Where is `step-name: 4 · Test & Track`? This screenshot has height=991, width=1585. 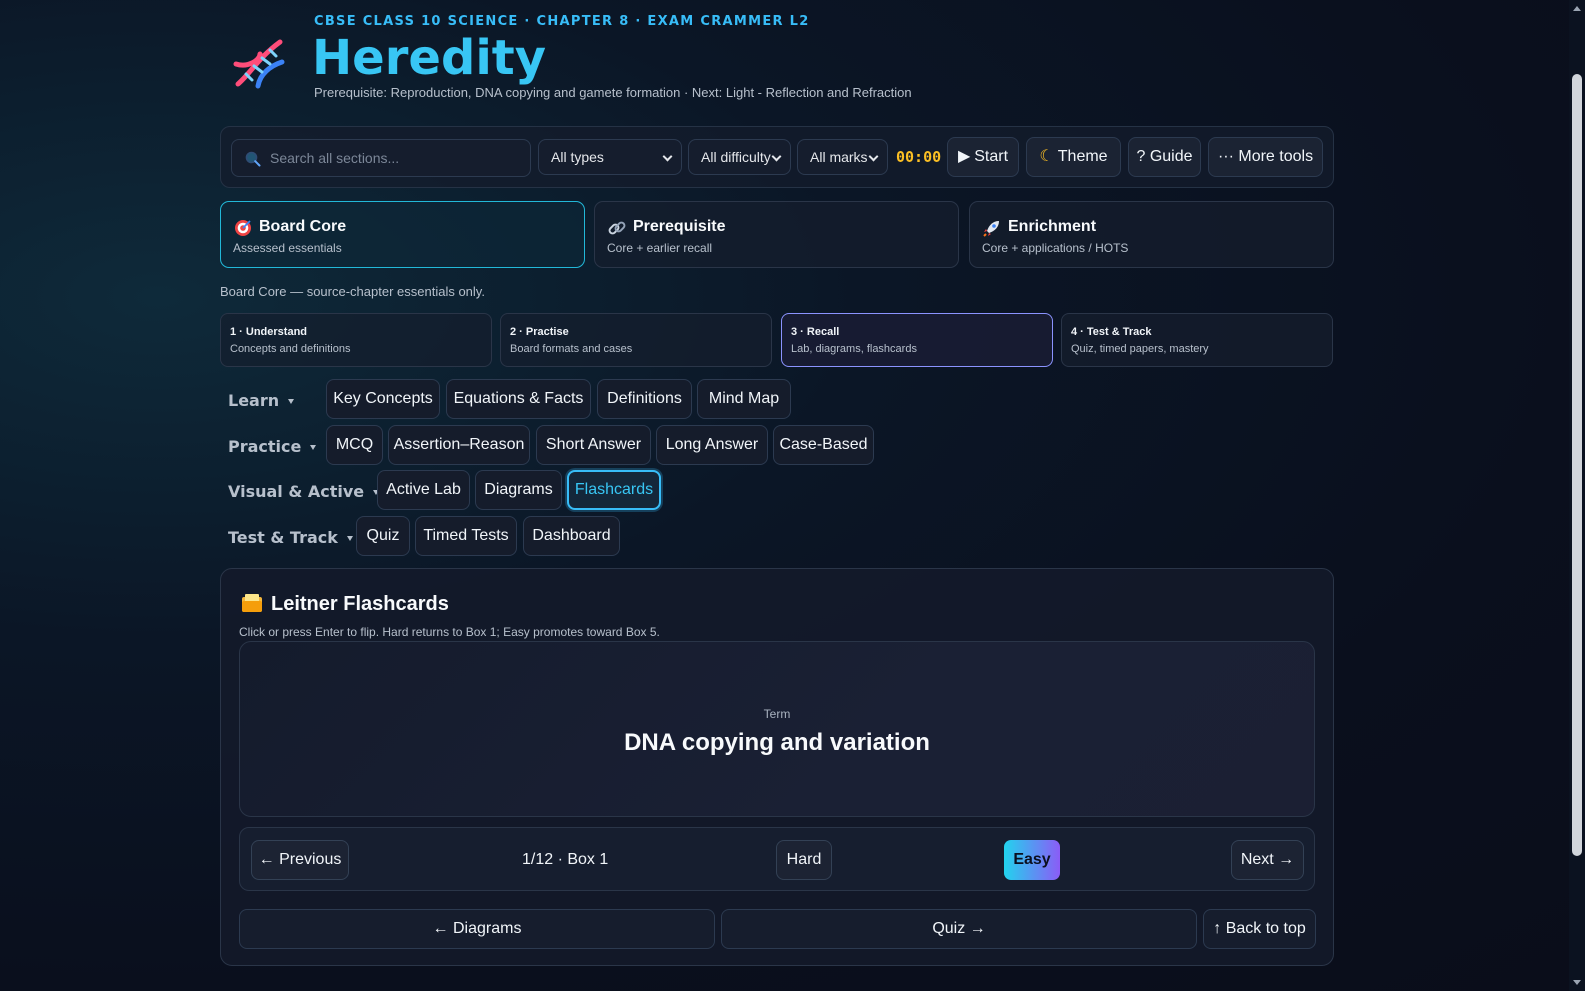
step-name: 4 · Test & Track is located at coordinates (1111, 332).